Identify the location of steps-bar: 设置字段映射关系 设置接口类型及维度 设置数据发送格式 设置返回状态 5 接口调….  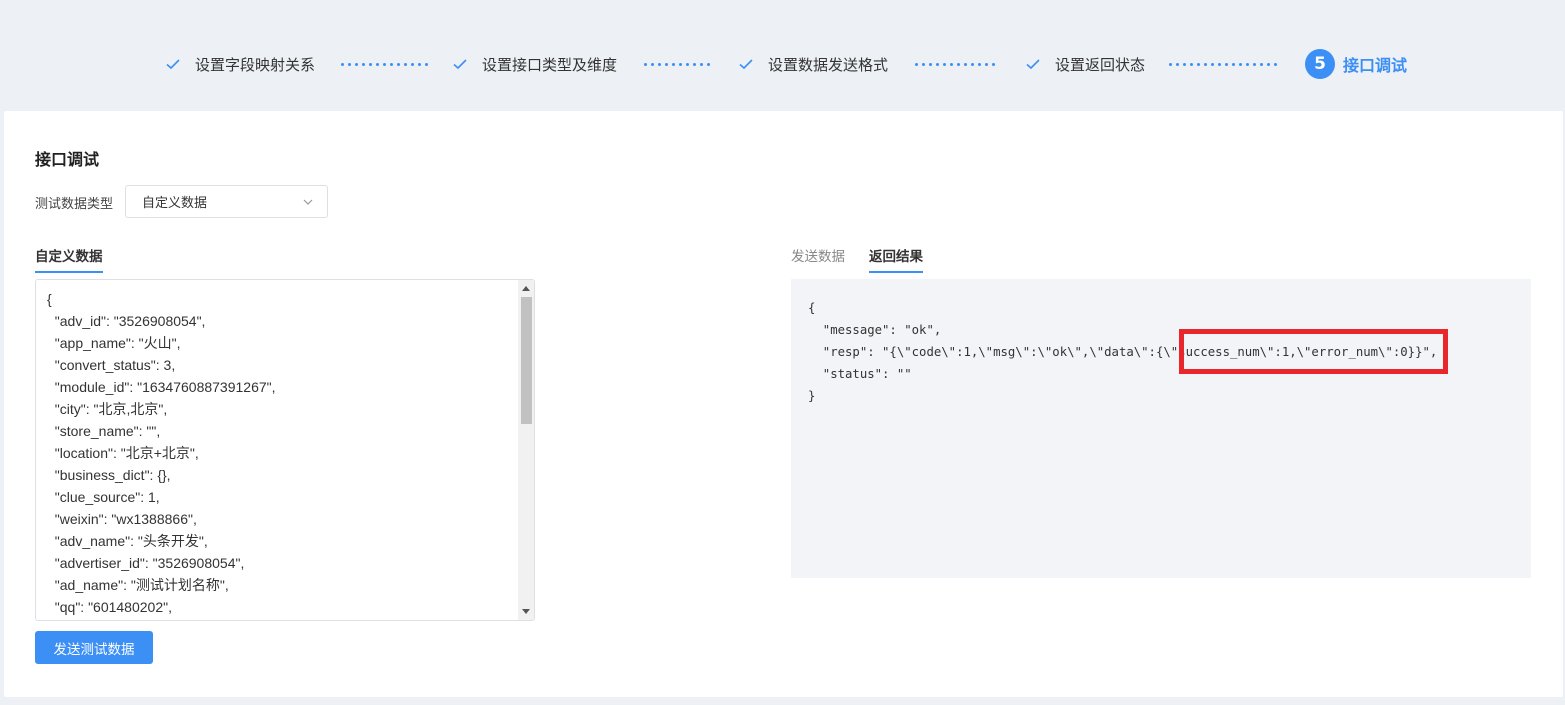
(782, 64).